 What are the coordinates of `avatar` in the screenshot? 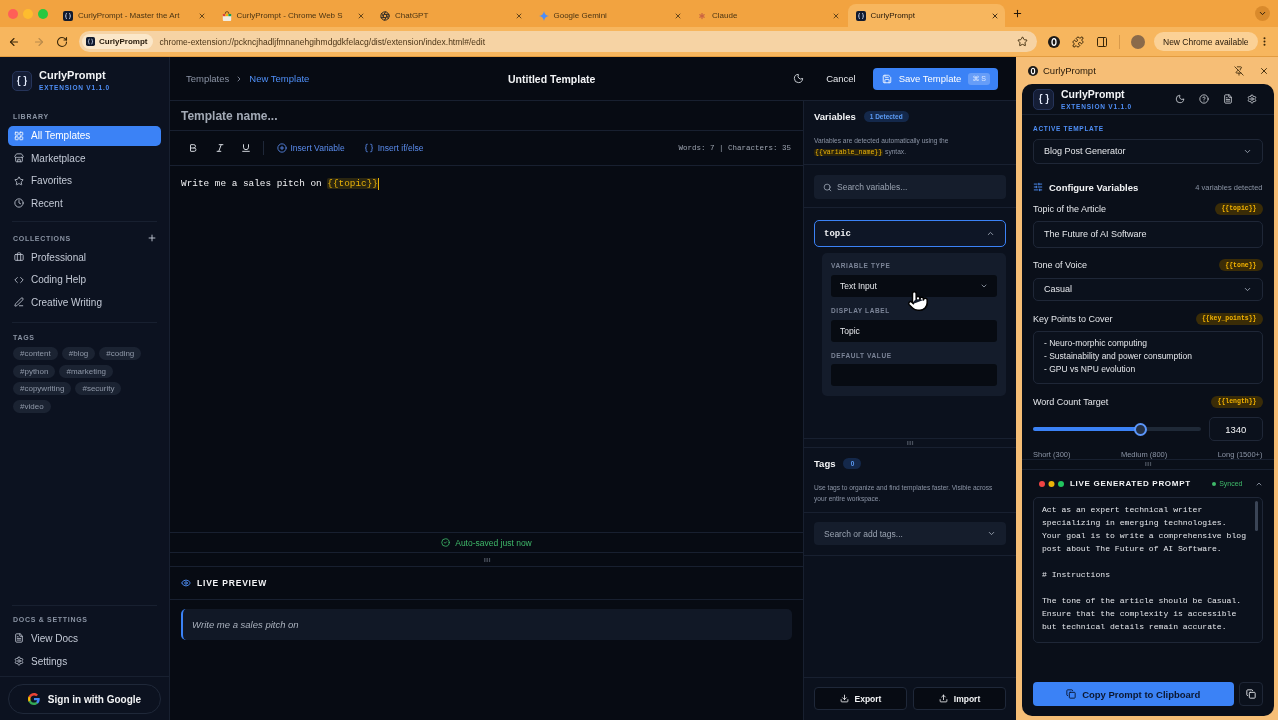 It's located at (1138, 41).